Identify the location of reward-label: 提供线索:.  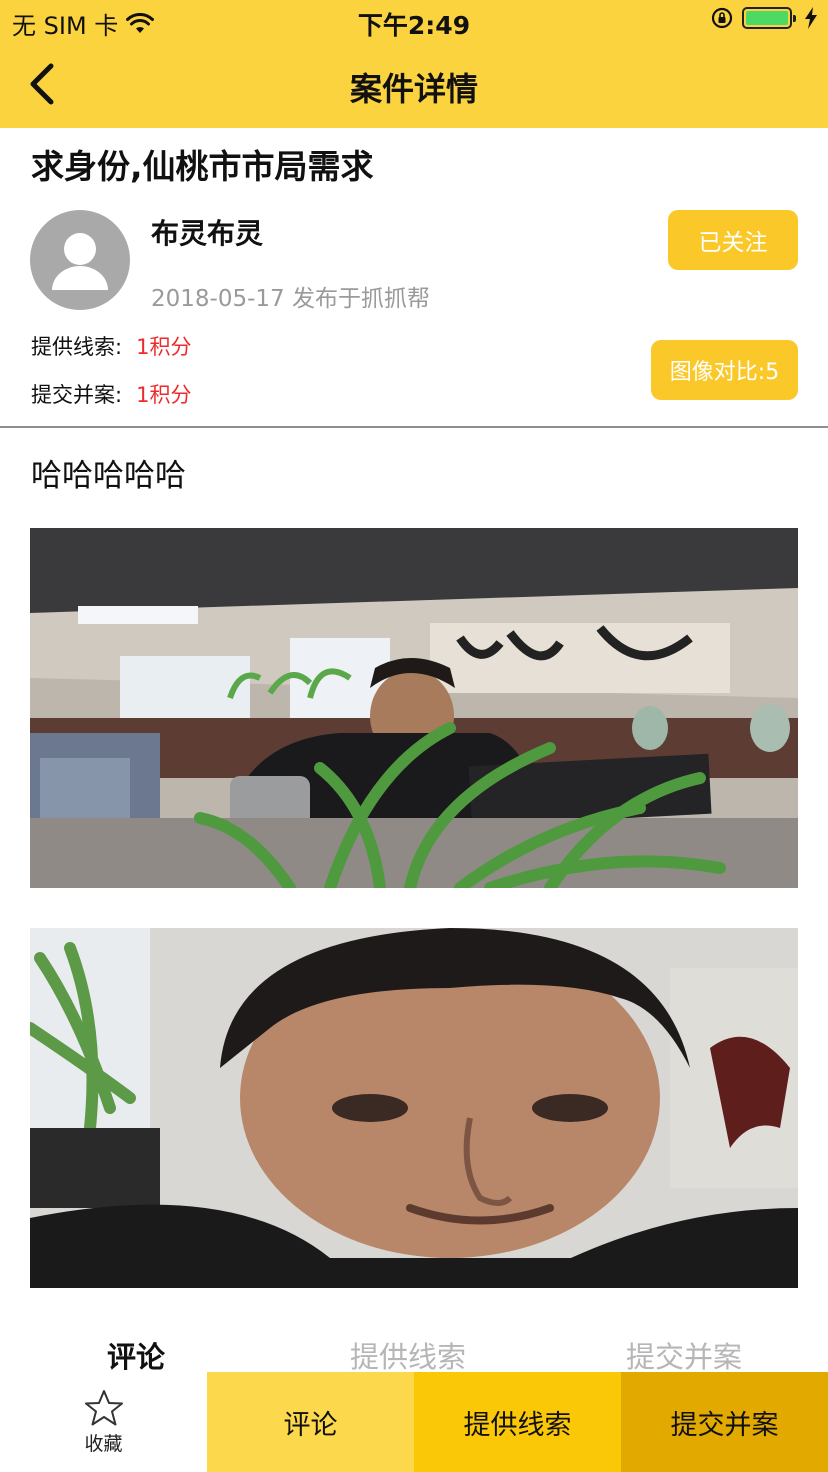
(77, 347).